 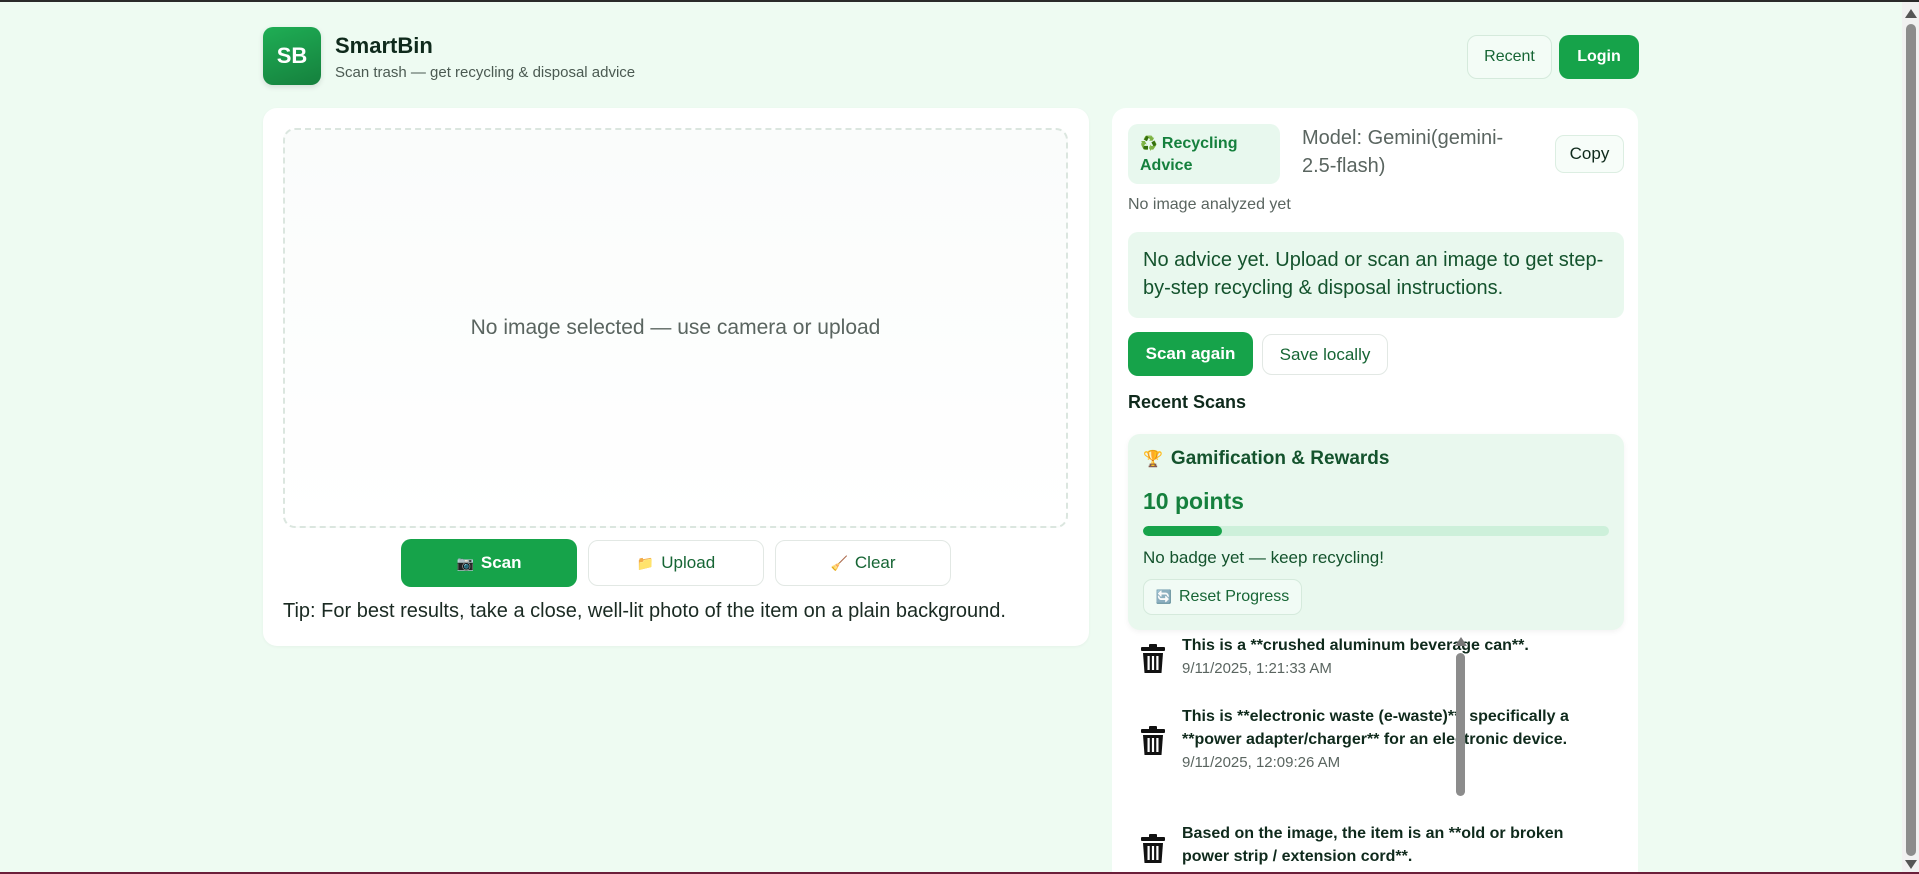 What do you see at coordinates (1257, 668) in the screenshot?
I see `scan-date: 9/11/2025, 1:21:33 AM` at bounding box center [1257, 668].